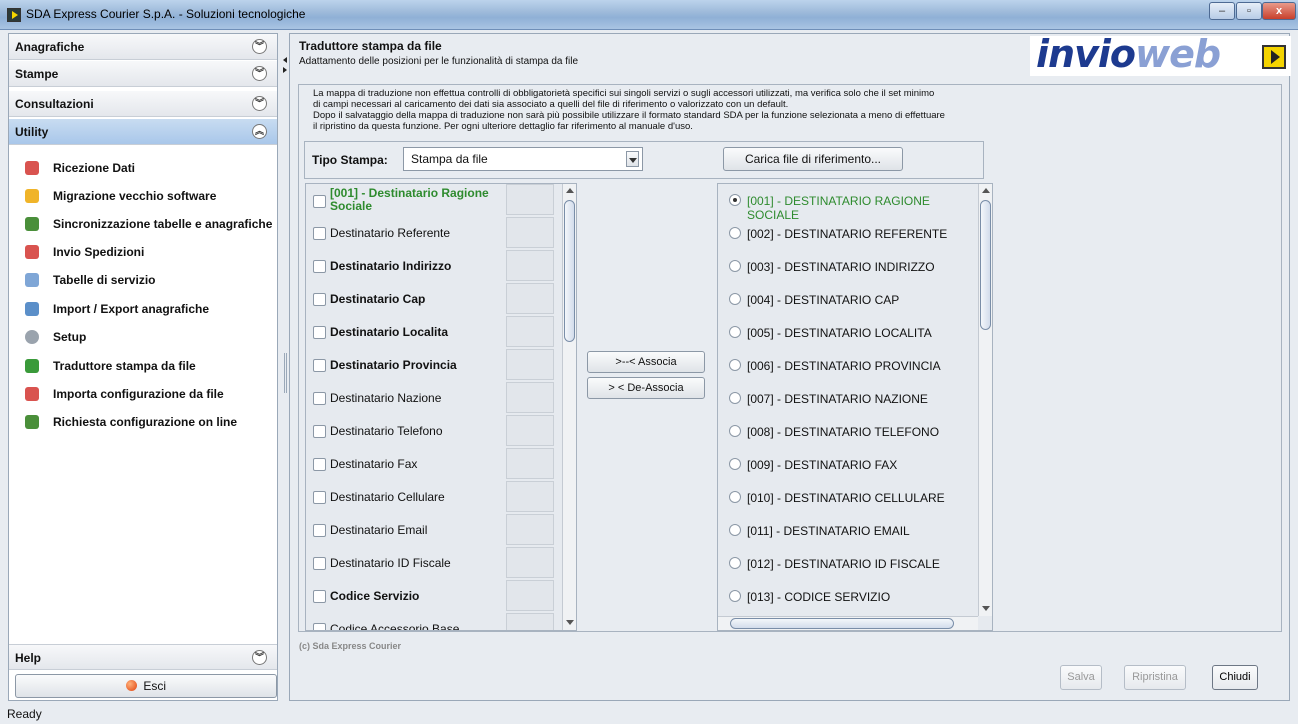 The image size is (1298, 724). I want to click on list-item: [003] - DESTINATARIO INDIRIZZO, so click(849, 266).